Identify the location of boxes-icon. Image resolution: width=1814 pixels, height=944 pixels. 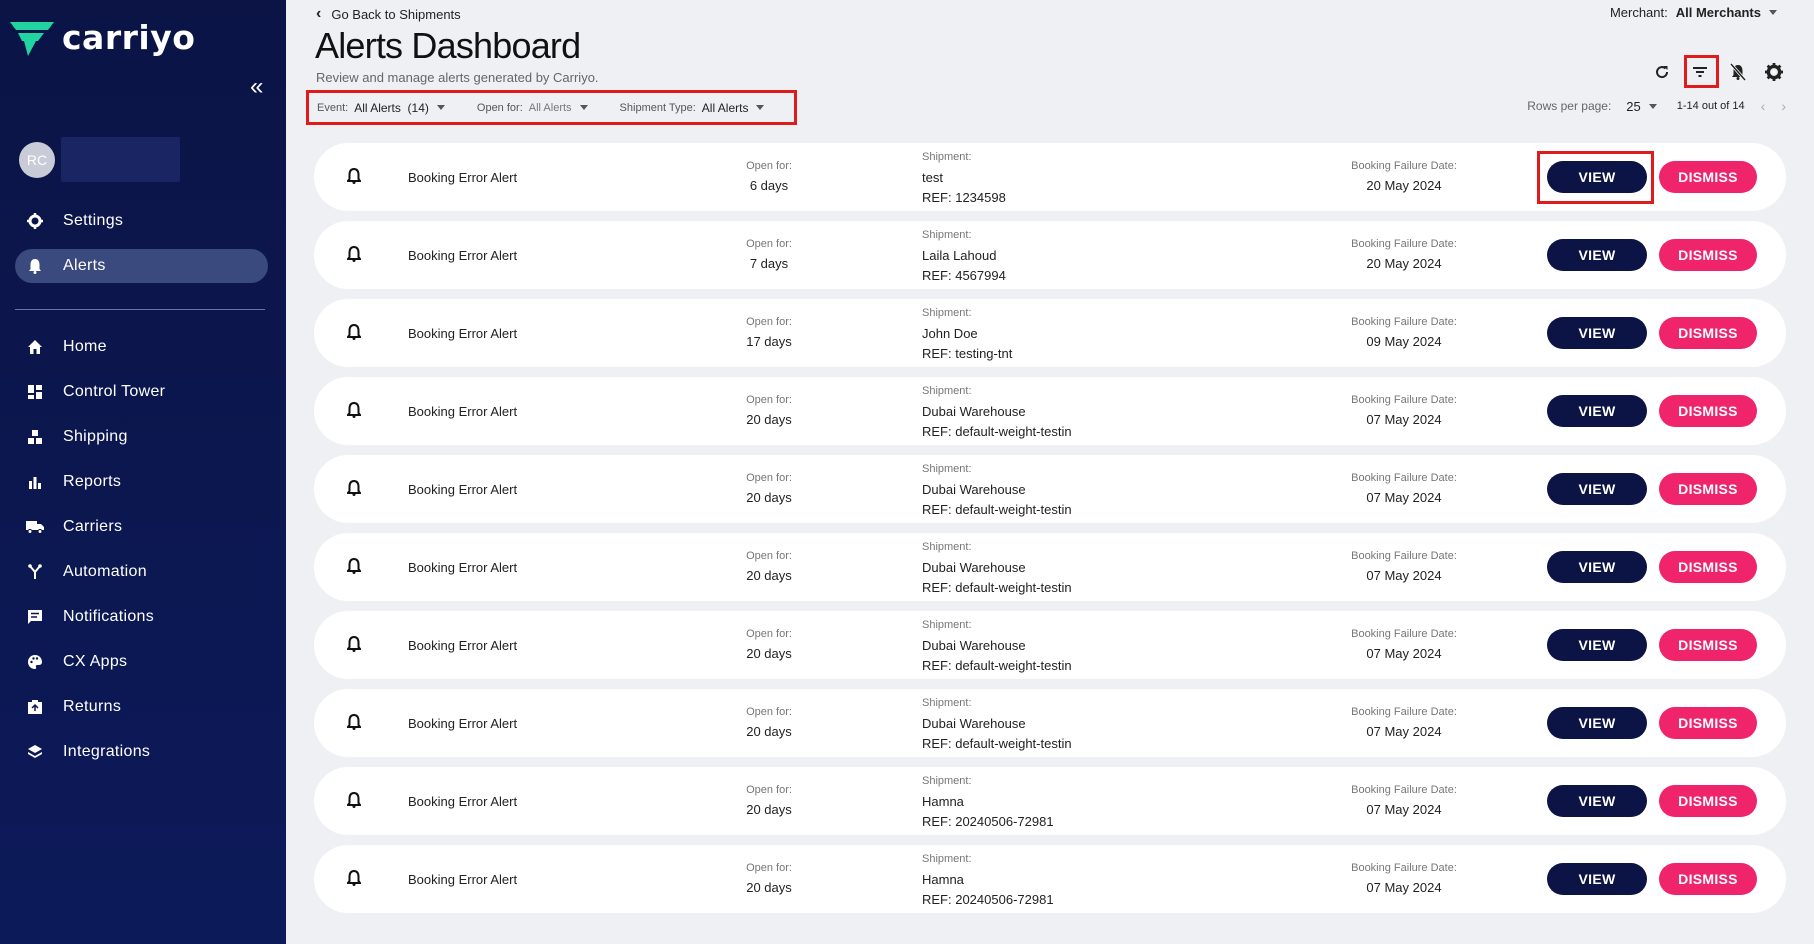
(35, 437).